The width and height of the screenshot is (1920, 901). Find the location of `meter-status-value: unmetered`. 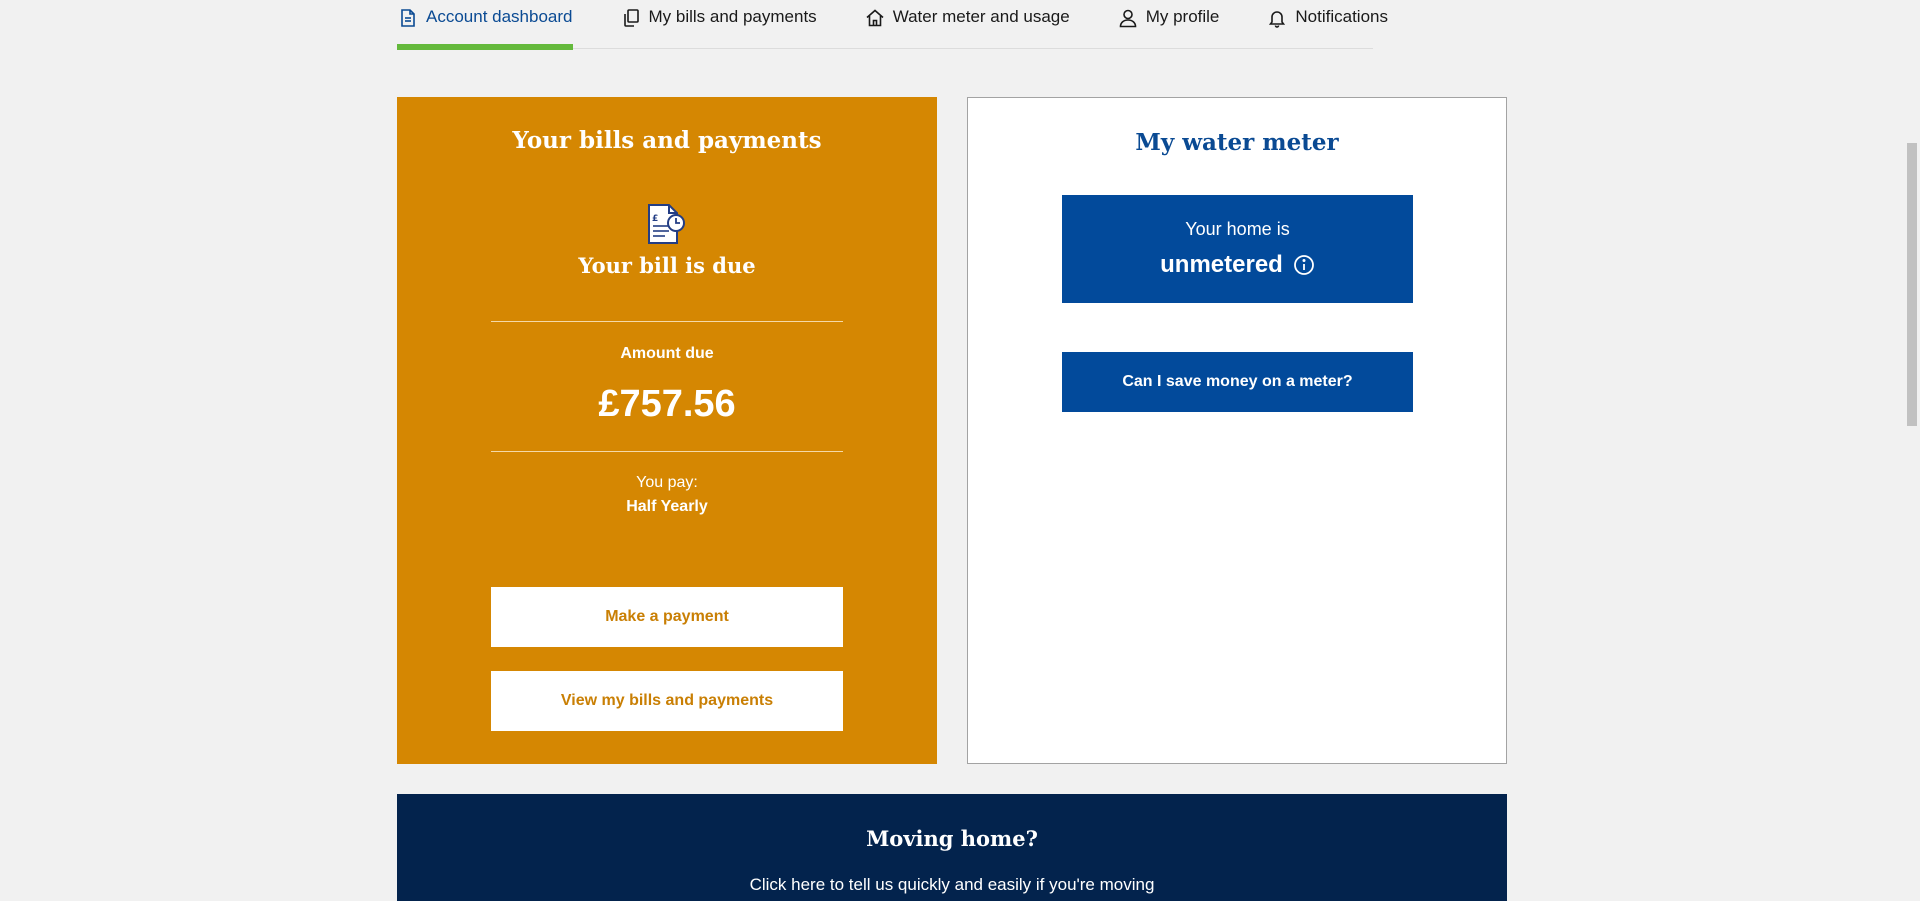

meter-status-value: unmetered is located at coordinates (1221, 264).